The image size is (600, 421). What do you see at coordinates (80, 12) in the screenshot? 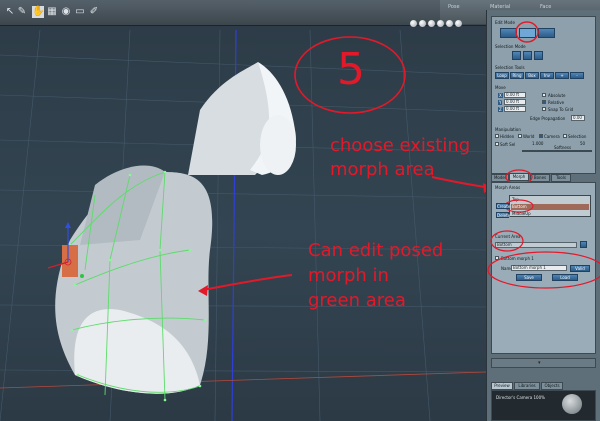
I see `lock-icon: ▭` at bounding box center [80, 12].